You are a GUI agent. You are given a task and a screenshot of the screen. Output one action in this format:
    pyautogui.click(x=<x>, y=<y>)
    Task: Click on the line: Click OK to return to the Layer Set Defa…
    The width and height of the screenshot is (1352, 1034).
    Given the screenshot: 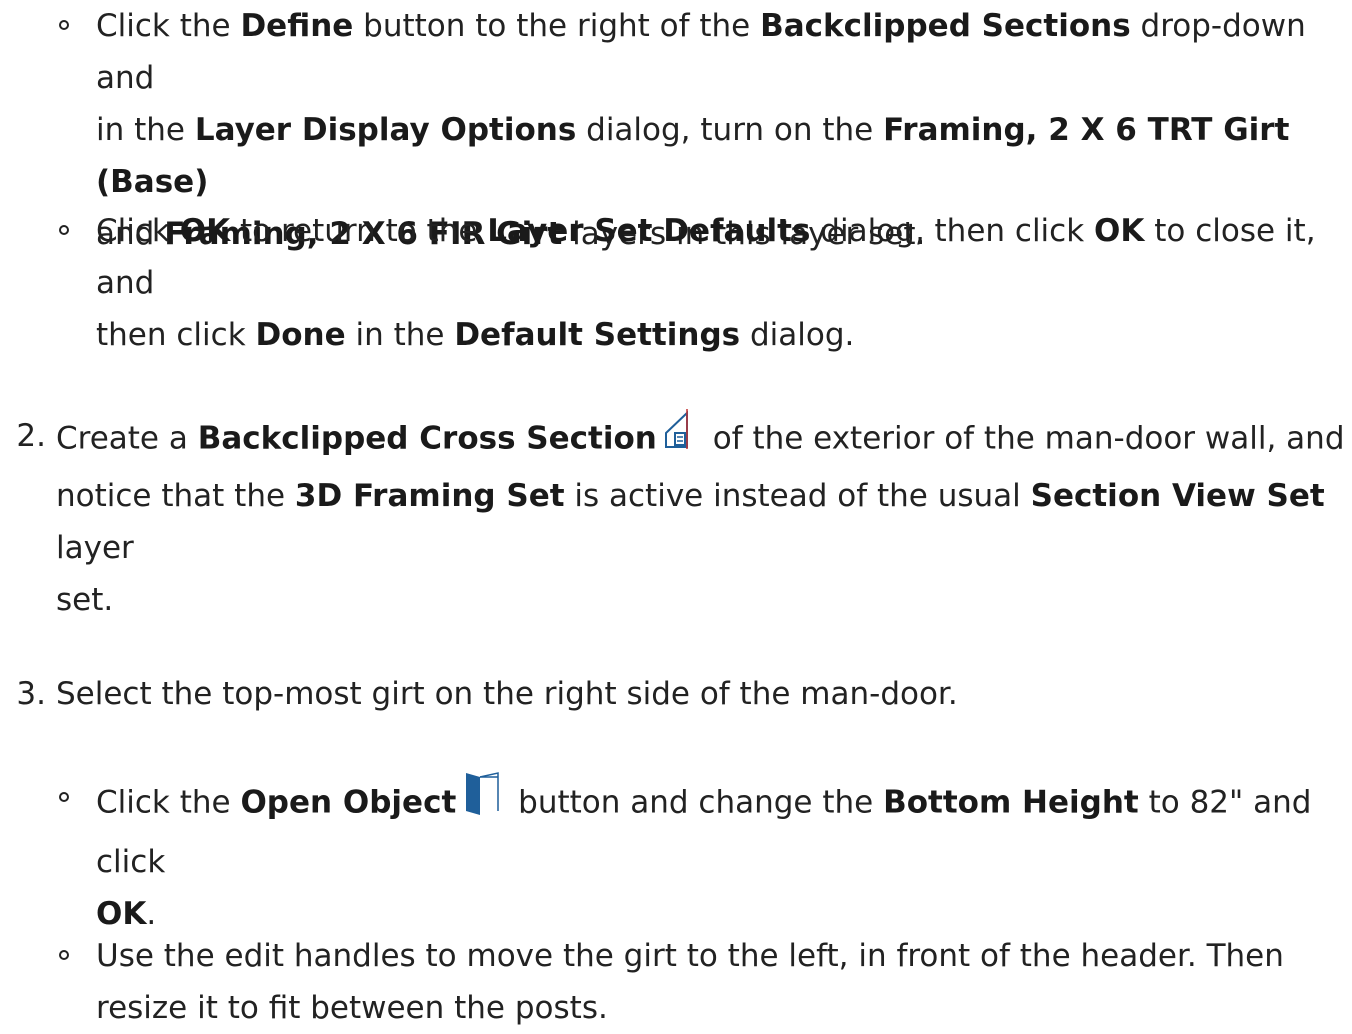 What is the action you would take?
    pyautogui.click(x=724, y=257)
    